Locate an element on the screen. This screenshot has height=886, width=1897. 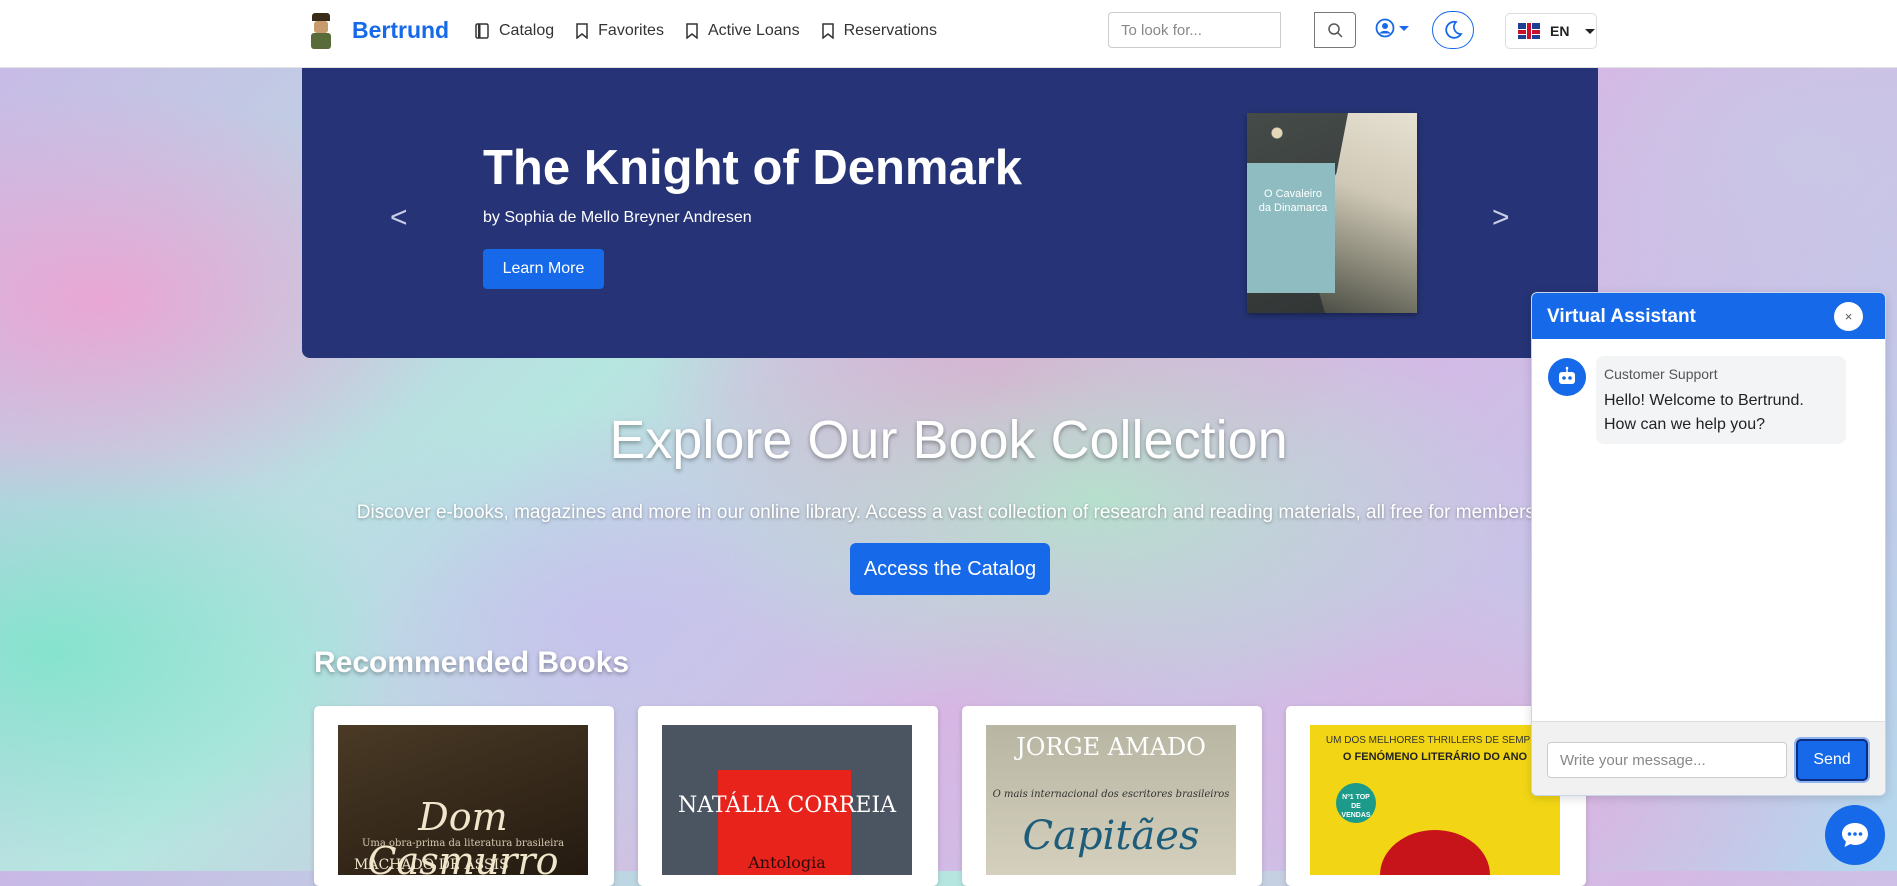
chat-message-input is located at coordinates (1667, 760).